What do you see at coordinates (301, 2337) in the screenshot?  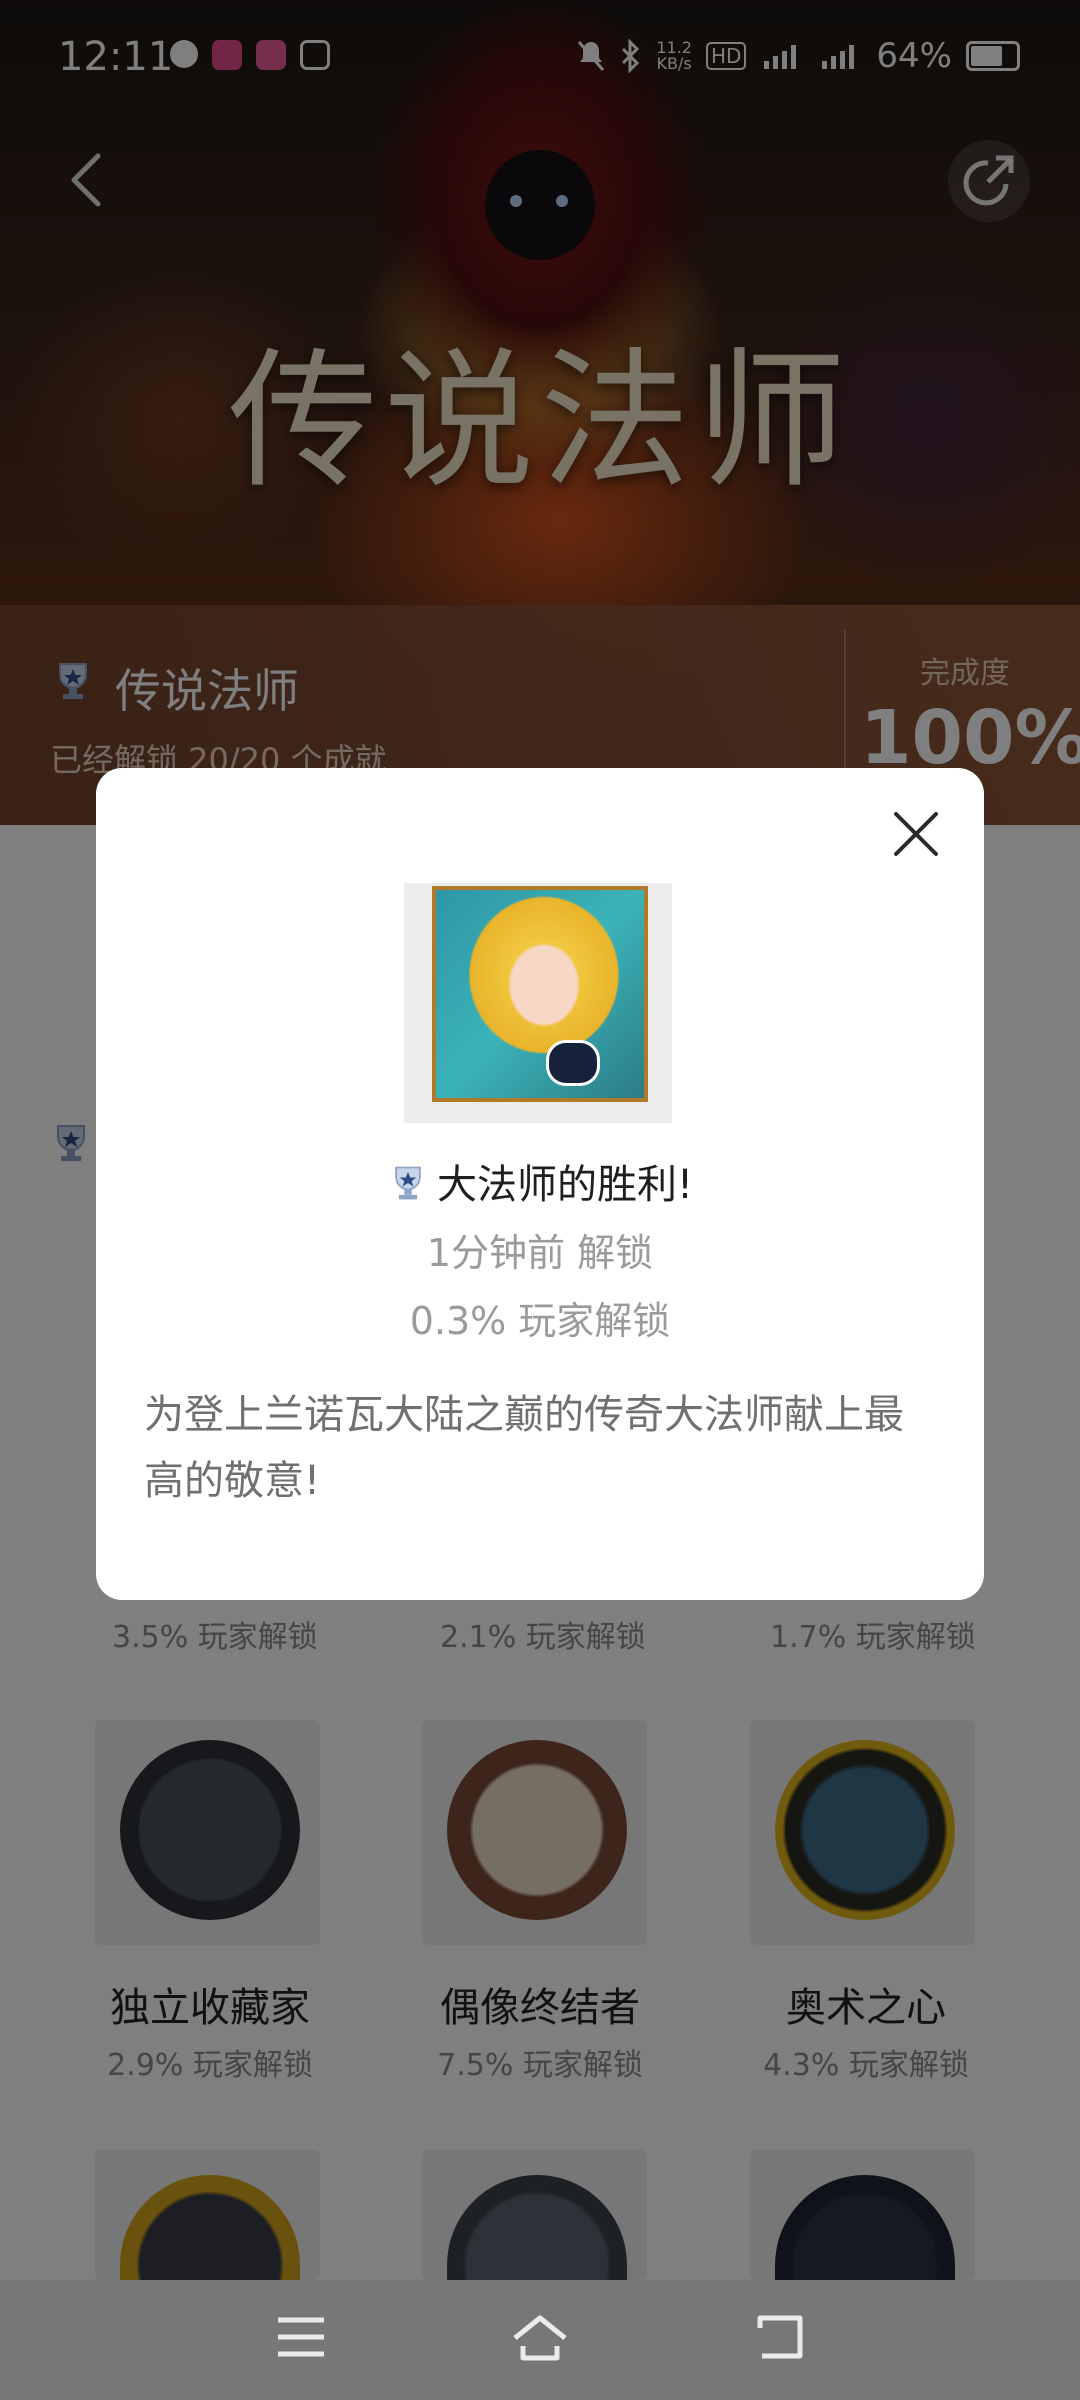 I see `menu-icon` at bounding box center [301, 2337].